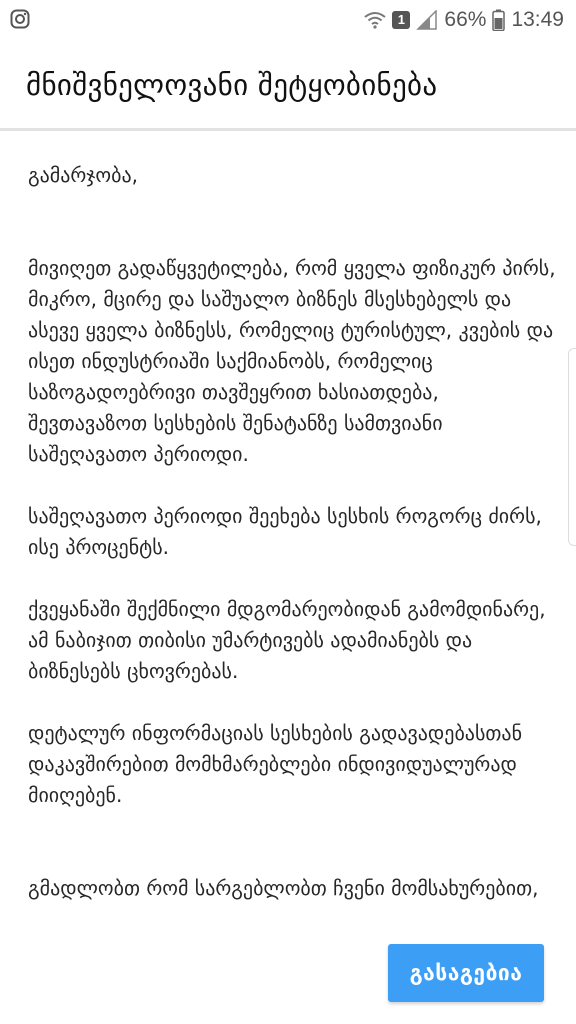  Describe the element at coordinates (427, 19) in the screenshot. I see `signal-icon` at that location.